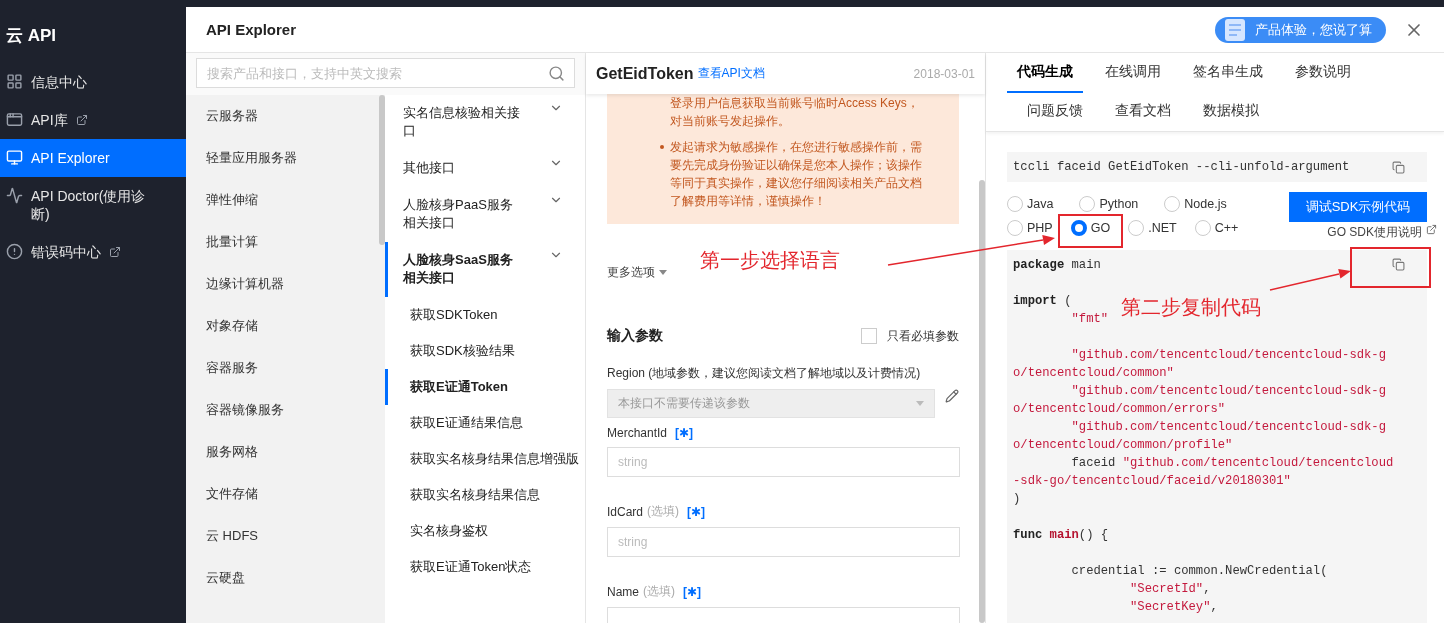 This screenshot has height=623, width=1444. Describe the element at coordinates (93, 252) in the screenshot. I see `sidebar-item: 错误码中心` at that location.